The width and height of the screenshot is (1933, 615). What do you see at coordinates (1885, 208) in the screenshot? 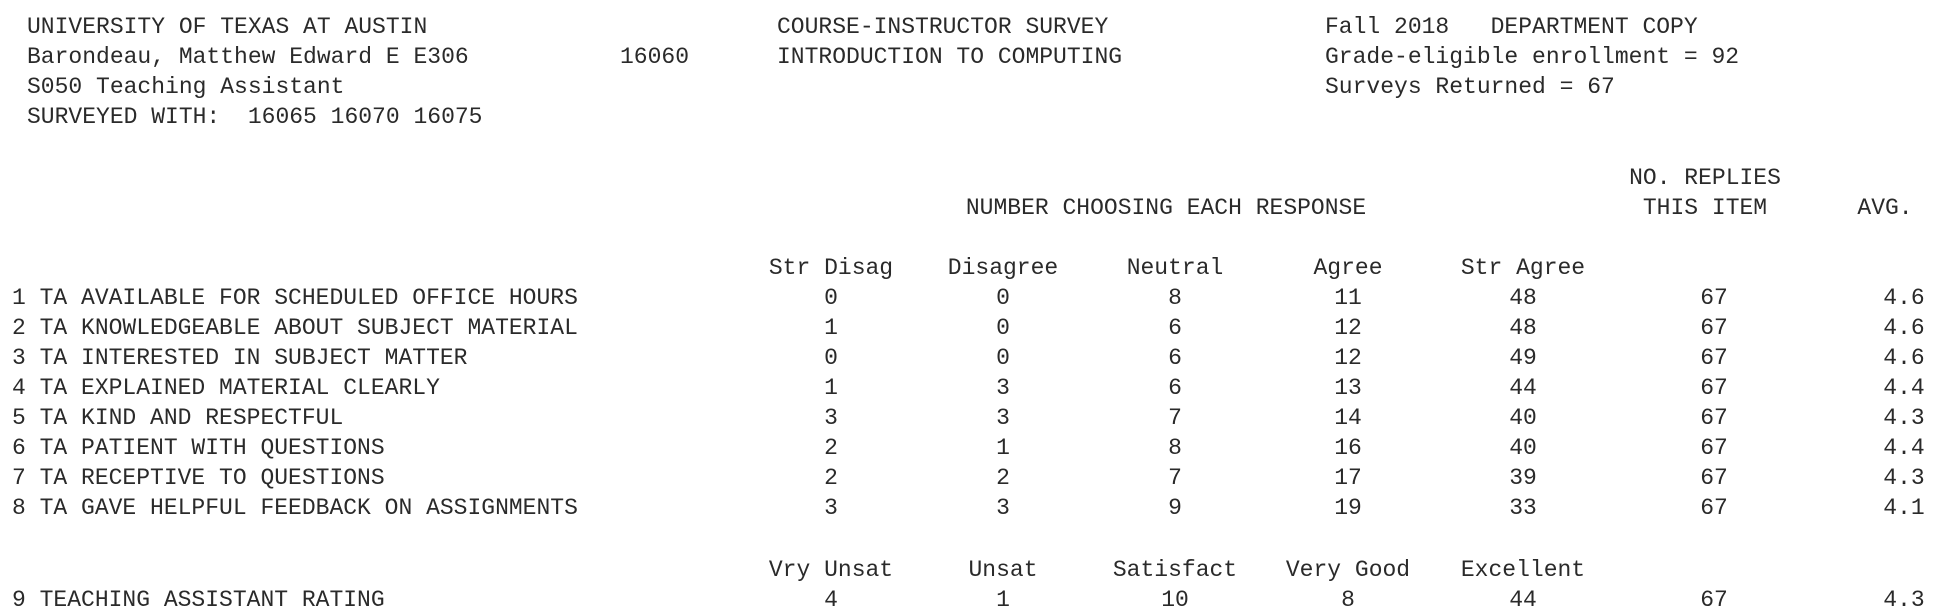
I see `avg-header: AVG.` at bounding box center [1885, 208].